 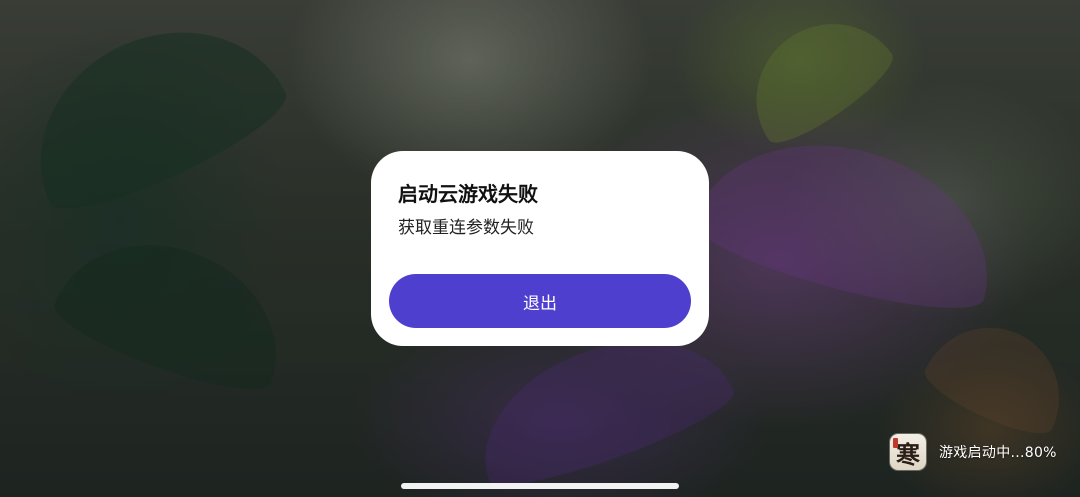 I want to click on launch-progress-text: 游戏启动中...80%, so click(x=998, y=453).